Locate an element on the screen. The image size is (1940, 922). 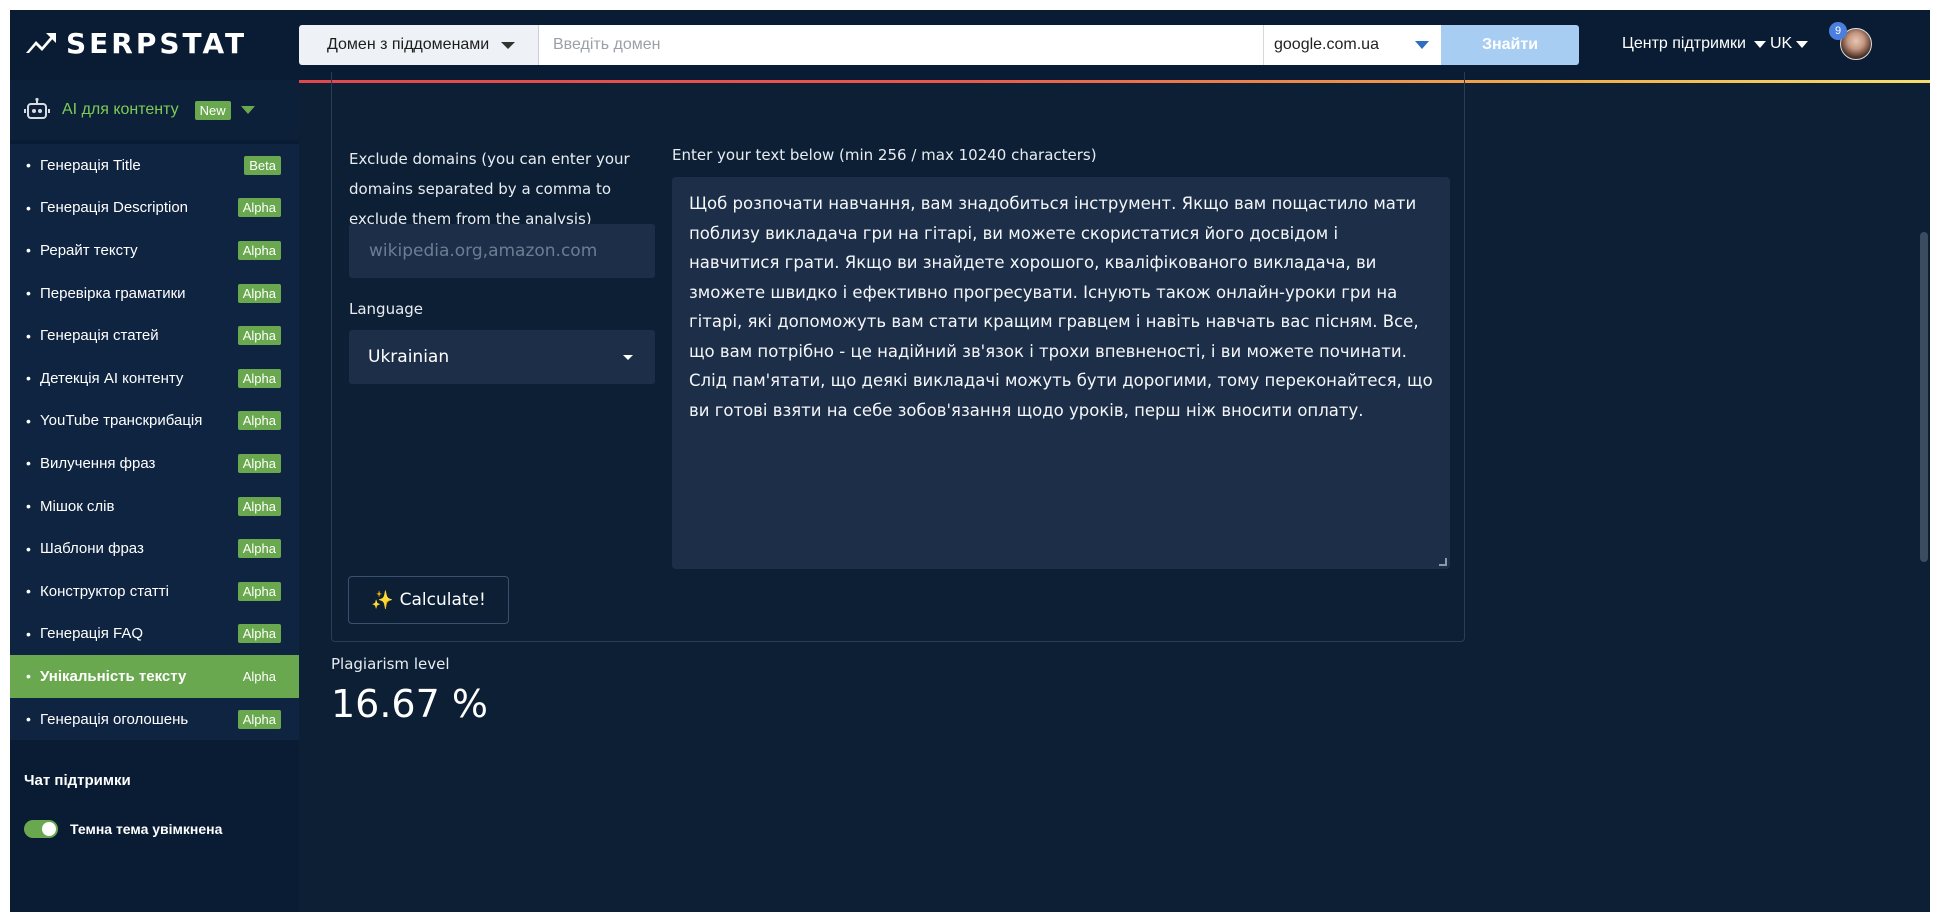
logo-text: SERPSTAT is located at coordinates (157, 43).